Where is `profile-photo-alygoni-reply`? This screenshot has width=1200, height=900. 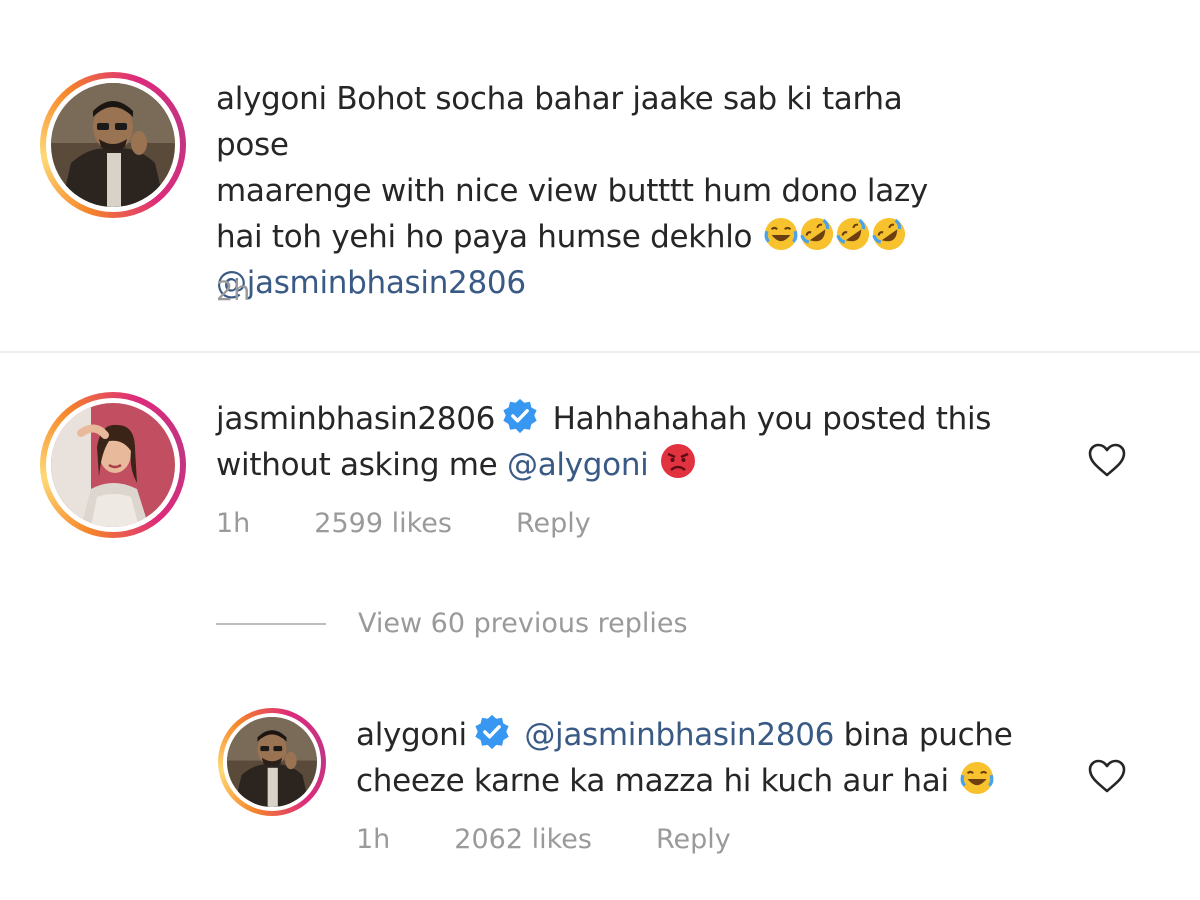
profile-photo-alygoni-reply is located at coordinates (272, 762).